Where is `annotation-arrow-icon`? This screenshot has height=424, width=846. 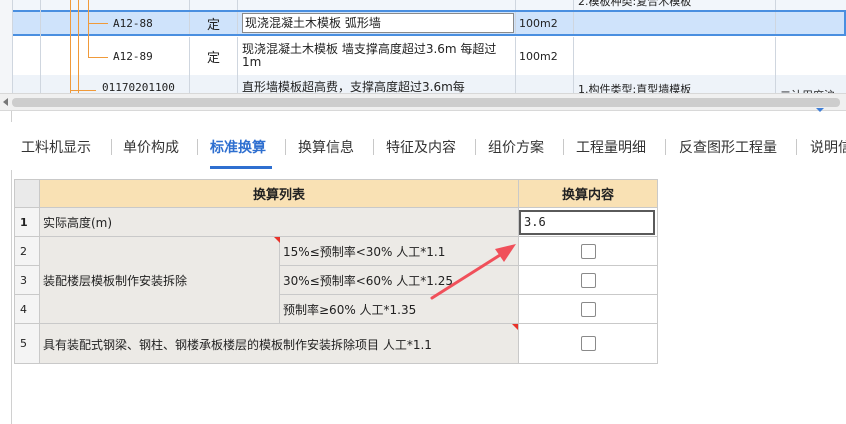 annotation-arrow-icon is located at coordinates (473, 272).